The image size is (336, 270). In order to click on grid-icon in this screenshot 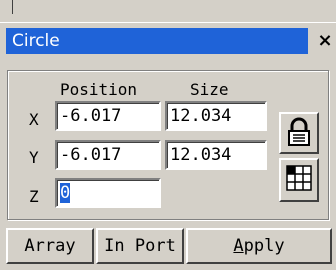, I will do `click(299, 178)`.